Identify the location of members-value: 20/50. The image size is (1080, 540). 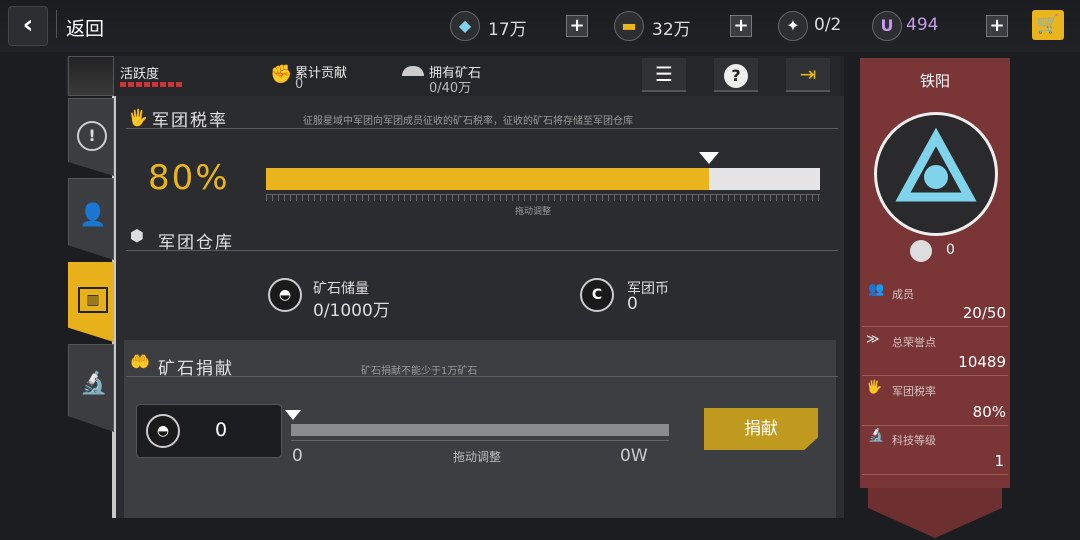
(984, 313).